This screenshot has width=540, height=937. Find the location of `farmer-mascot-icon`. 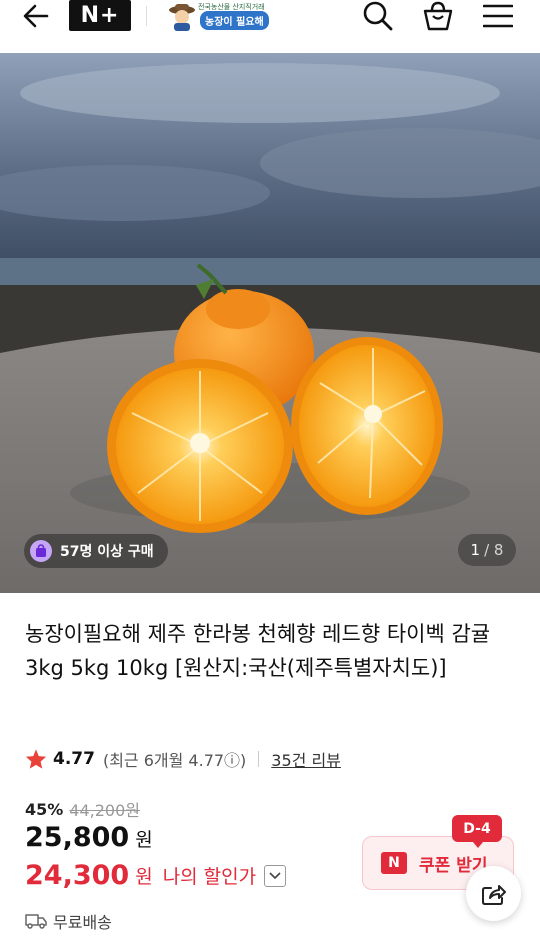

farmer-mascot-icon is located at coordinates (182, 17).